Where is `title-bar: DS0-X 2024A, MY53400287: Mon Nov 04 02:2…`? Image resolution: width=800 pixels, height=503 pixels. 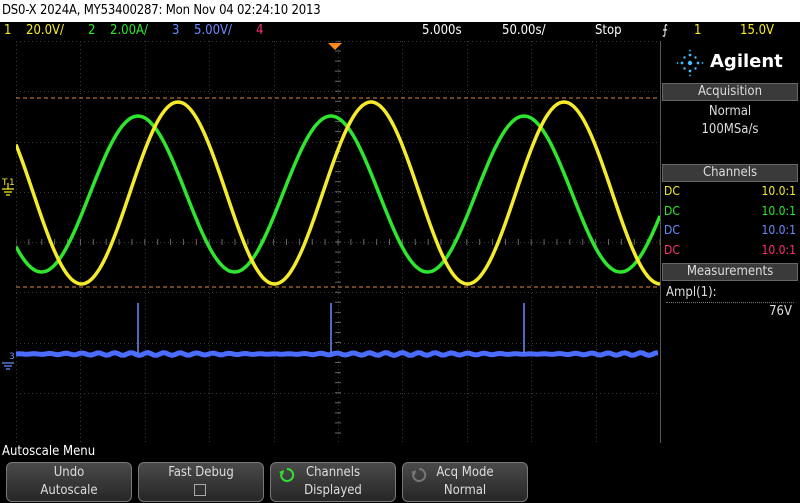 title-bar: DS0-X 2024A, MY53400287: Mon Nov 04 02:2… is located at coordinates (400, 11).